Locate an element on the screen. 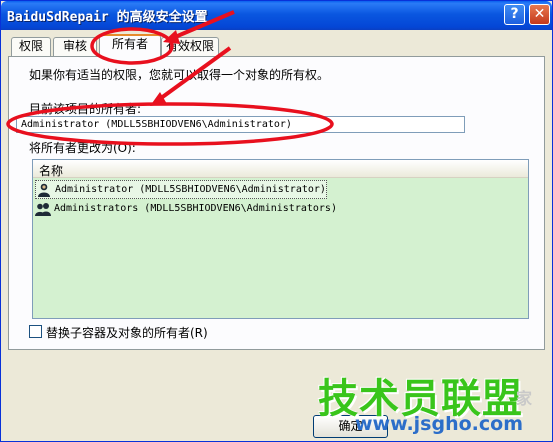 Image resolution: width=553 pixels, height=442 pixels. annotation-arrow-tab is located at coordinates (201, 26).